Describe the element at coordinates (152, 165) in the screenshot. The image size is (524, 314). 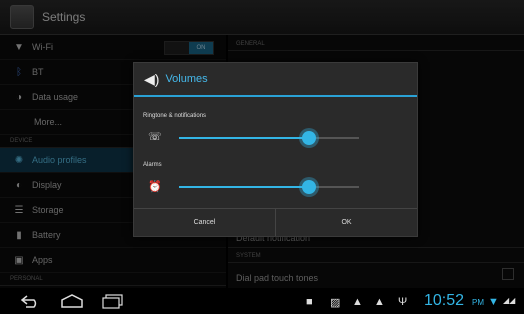
I see `alarms-label: Alarms` at that location.